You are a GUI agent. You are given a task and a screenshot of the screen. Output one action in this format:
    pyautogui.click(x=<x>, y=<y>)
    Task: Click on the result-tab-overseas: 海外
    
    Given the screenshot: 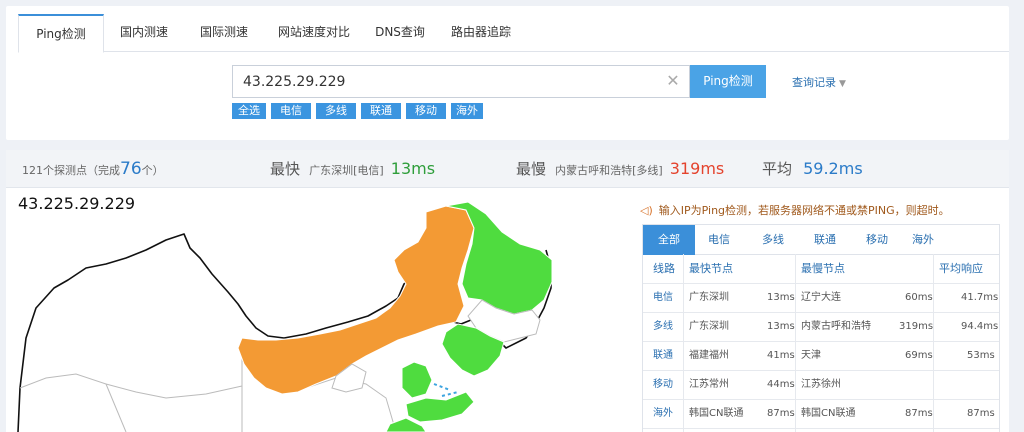 What is the action you would take?
    pyautogui.click(x=923, y=240)
    